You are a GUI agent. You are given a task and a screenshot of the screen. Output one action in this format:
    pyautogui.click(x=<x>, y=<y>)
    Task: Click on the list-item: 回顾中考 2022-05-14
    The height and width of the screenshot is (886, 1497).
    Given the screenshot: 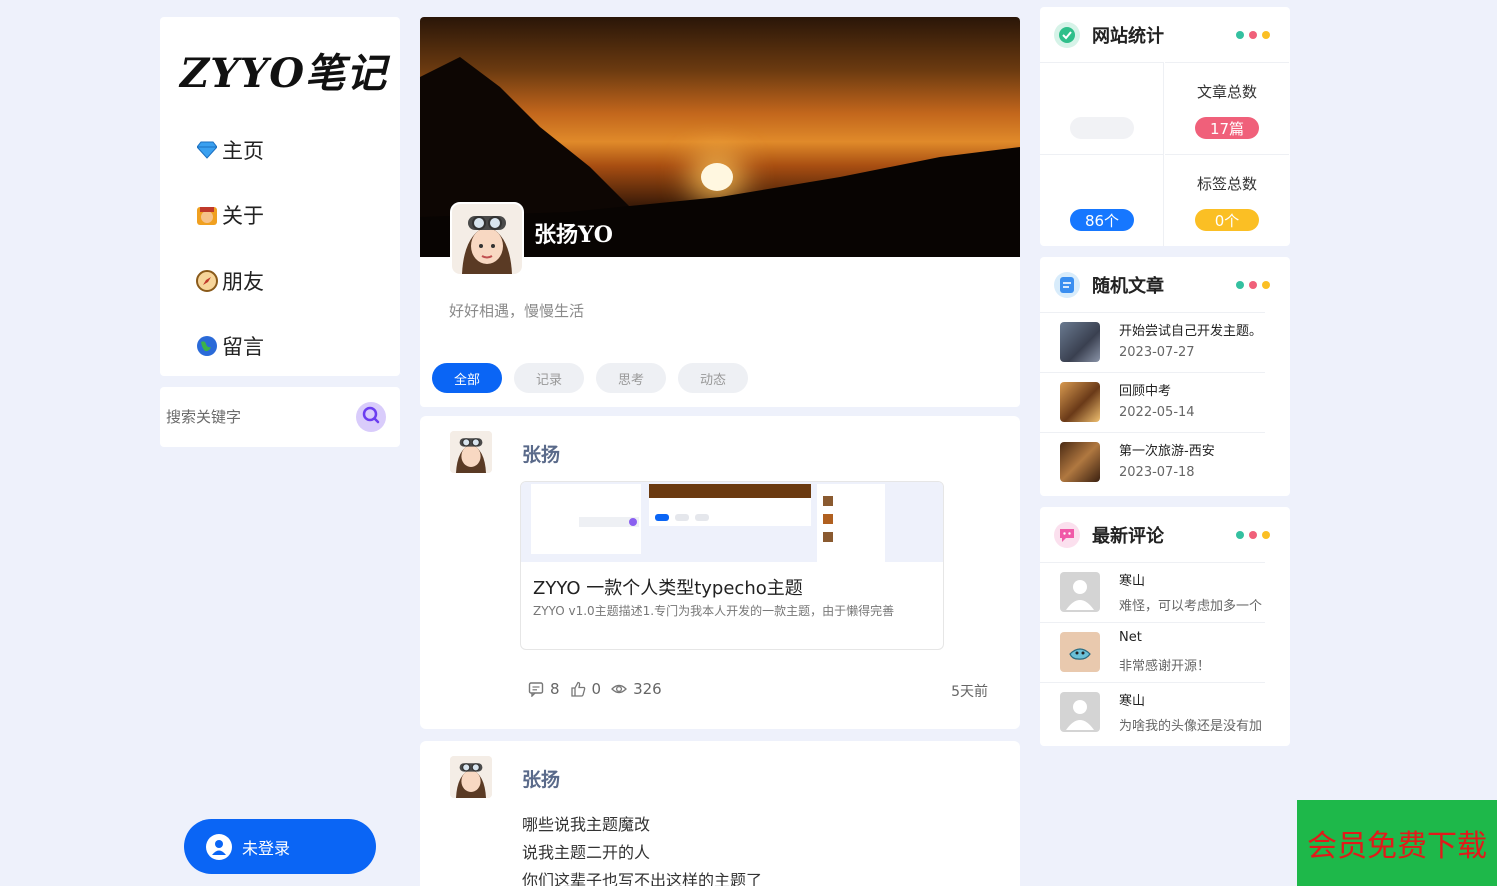 What is the action you would take?
    pyautogui.click(x=1165, y=402)
    